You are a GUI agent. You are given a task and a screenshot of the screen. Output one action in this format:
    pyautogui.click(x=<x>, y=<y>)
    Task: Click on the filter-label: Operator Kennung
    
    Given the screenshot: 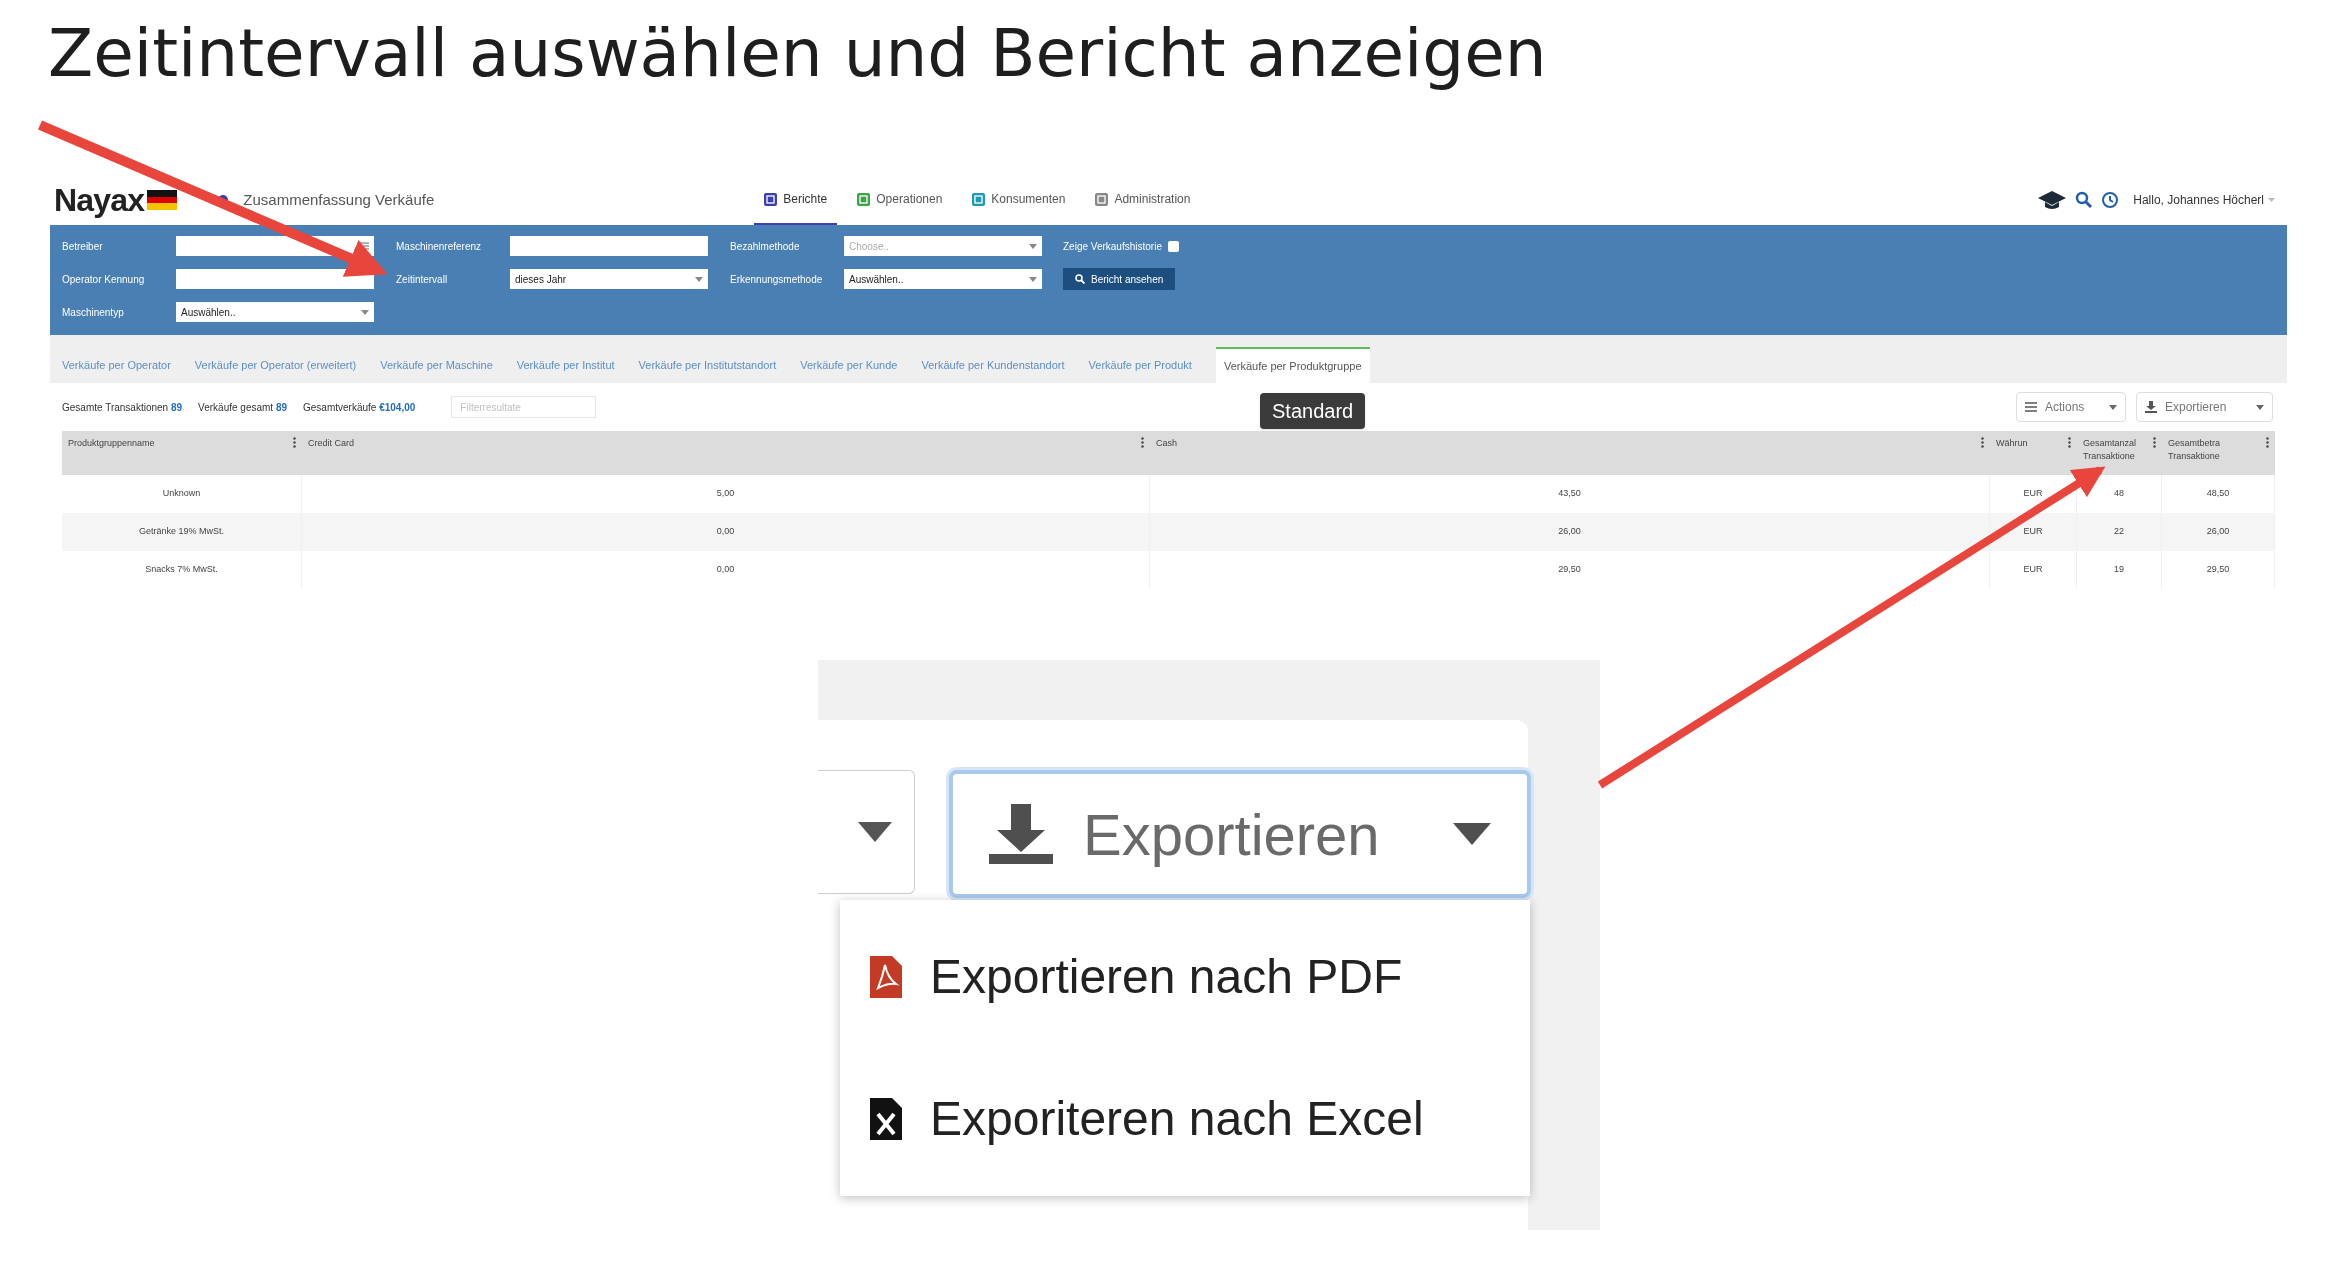 What is the action you would take?
    pyautogui.click(x=104, y=279)
    